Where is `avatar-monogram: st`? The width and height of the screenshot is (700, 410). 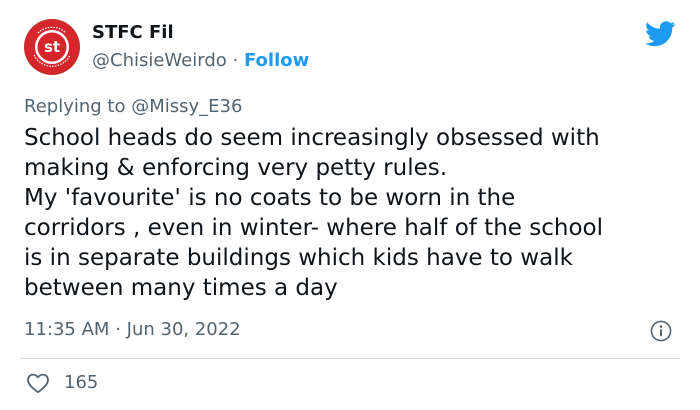 avatar-monogram: st is located at coordinates (52, 47).